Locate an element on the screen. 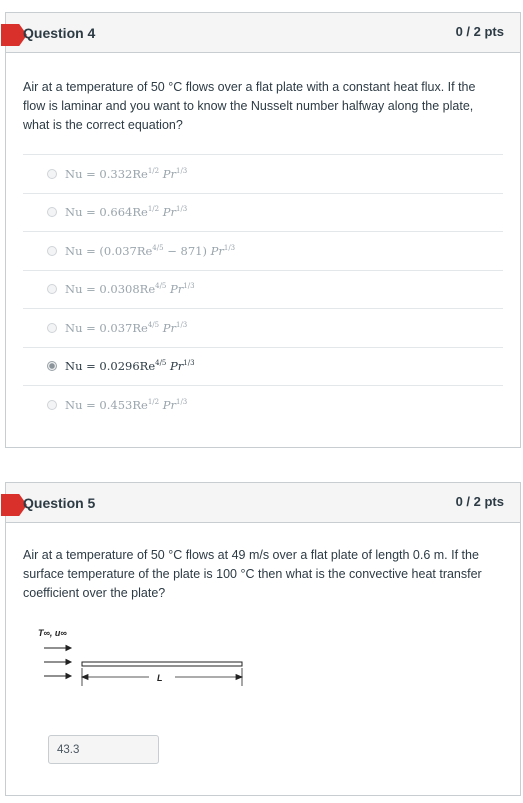 This screenshot has height=803, width=523. question-4-points: 0 / 2 pts is located at coordinates (479, 31).